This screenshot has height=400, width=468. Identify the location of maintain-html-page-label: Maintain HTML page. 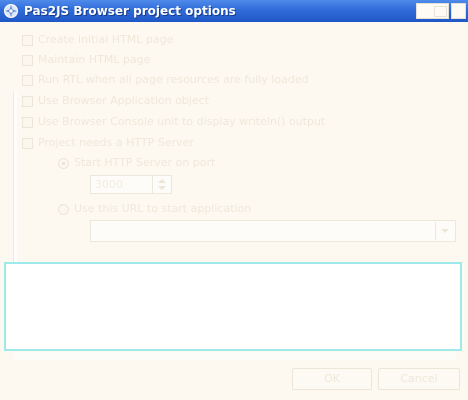
(94, 59).